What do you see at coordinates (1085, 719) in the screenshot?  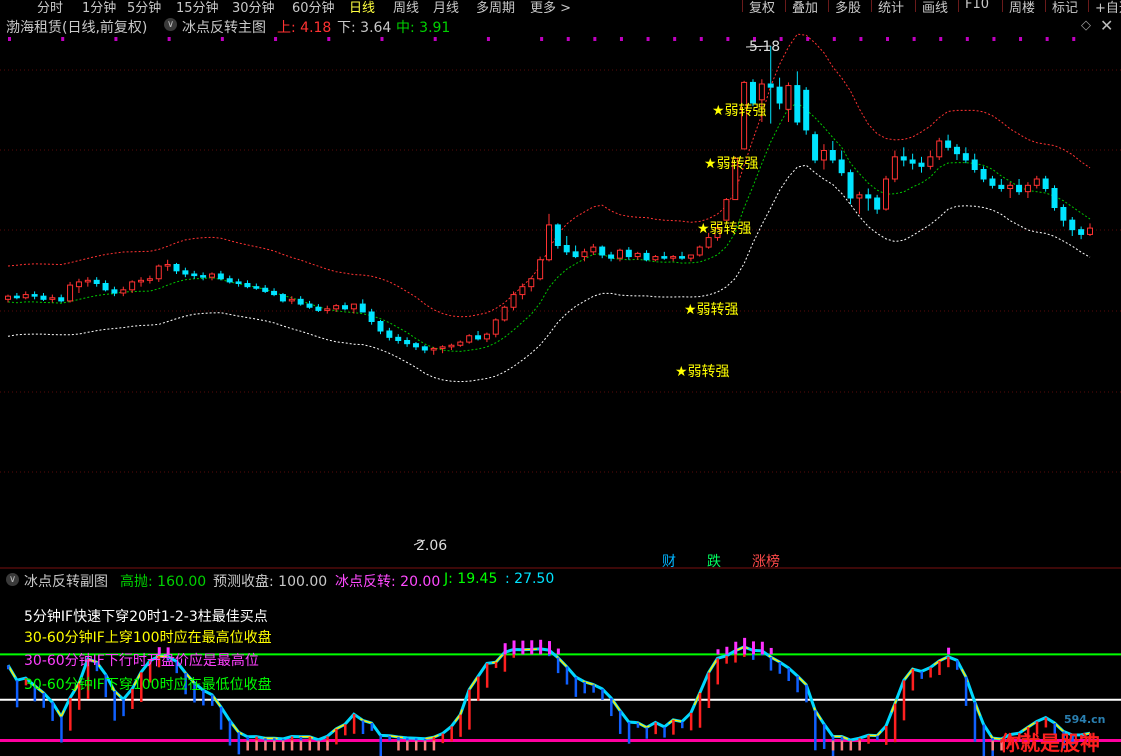 I see `watermark-url: 594.cn` at bounding box center [1085, 719].